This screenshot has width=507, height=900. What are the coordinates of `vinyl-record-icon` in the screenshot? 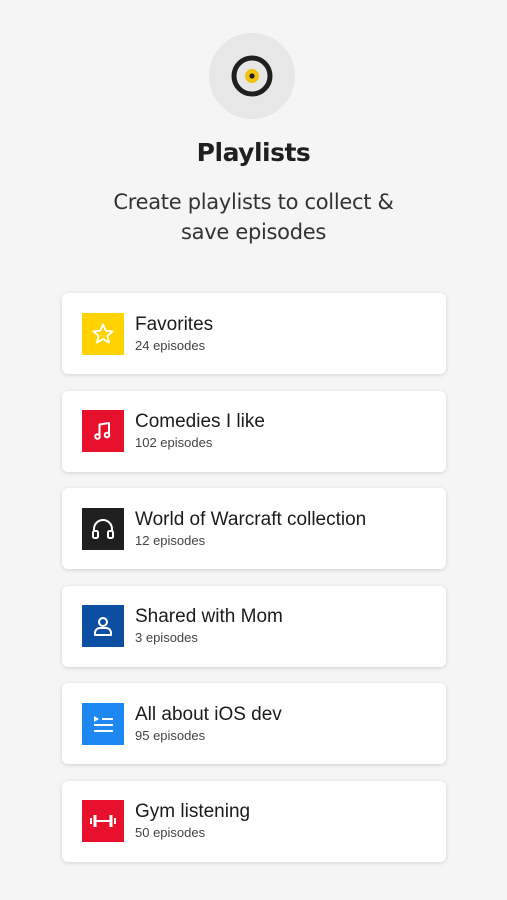 It's located at (252, 76).